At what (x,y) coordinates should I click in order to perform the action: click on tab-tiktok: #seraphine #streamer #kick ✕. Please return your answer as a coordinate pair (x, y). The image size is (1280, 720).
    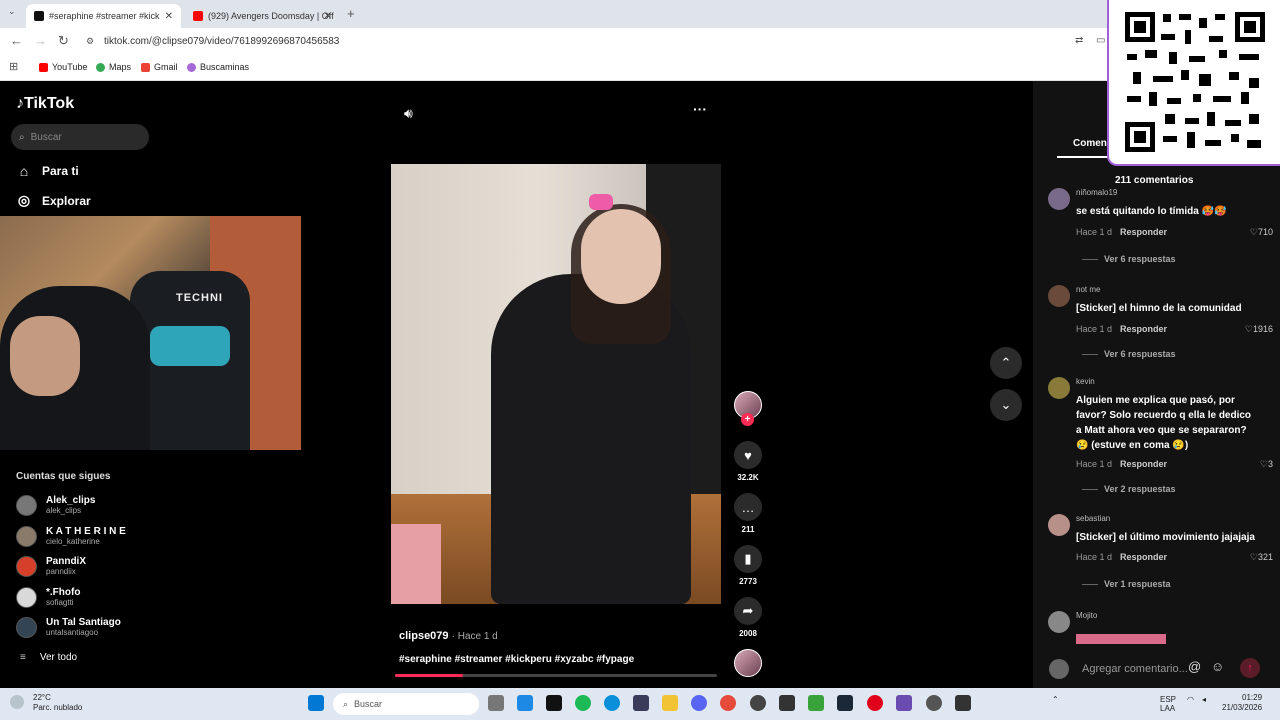
    Looking at the image, I should click on (103, 16).